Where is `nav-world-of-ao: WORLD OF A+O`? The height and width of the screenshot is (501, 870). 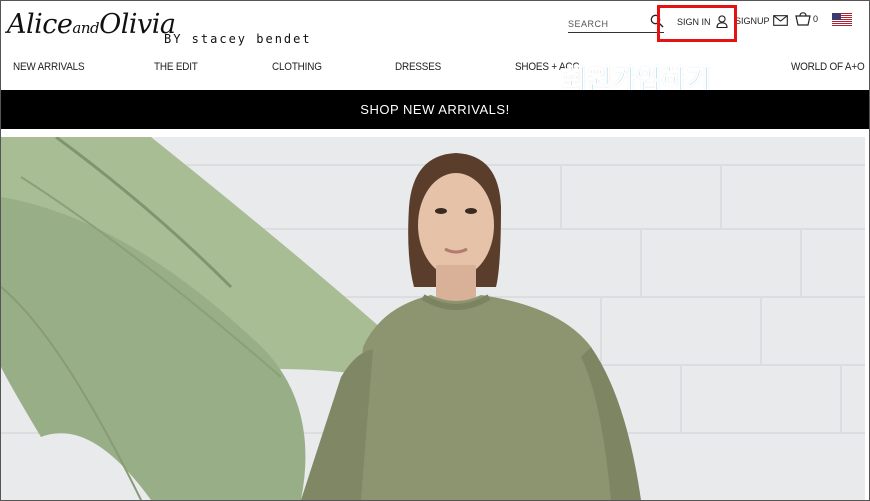
nav-world-of-ao: WORLD OF A+O is located at coordinates (828, 67).